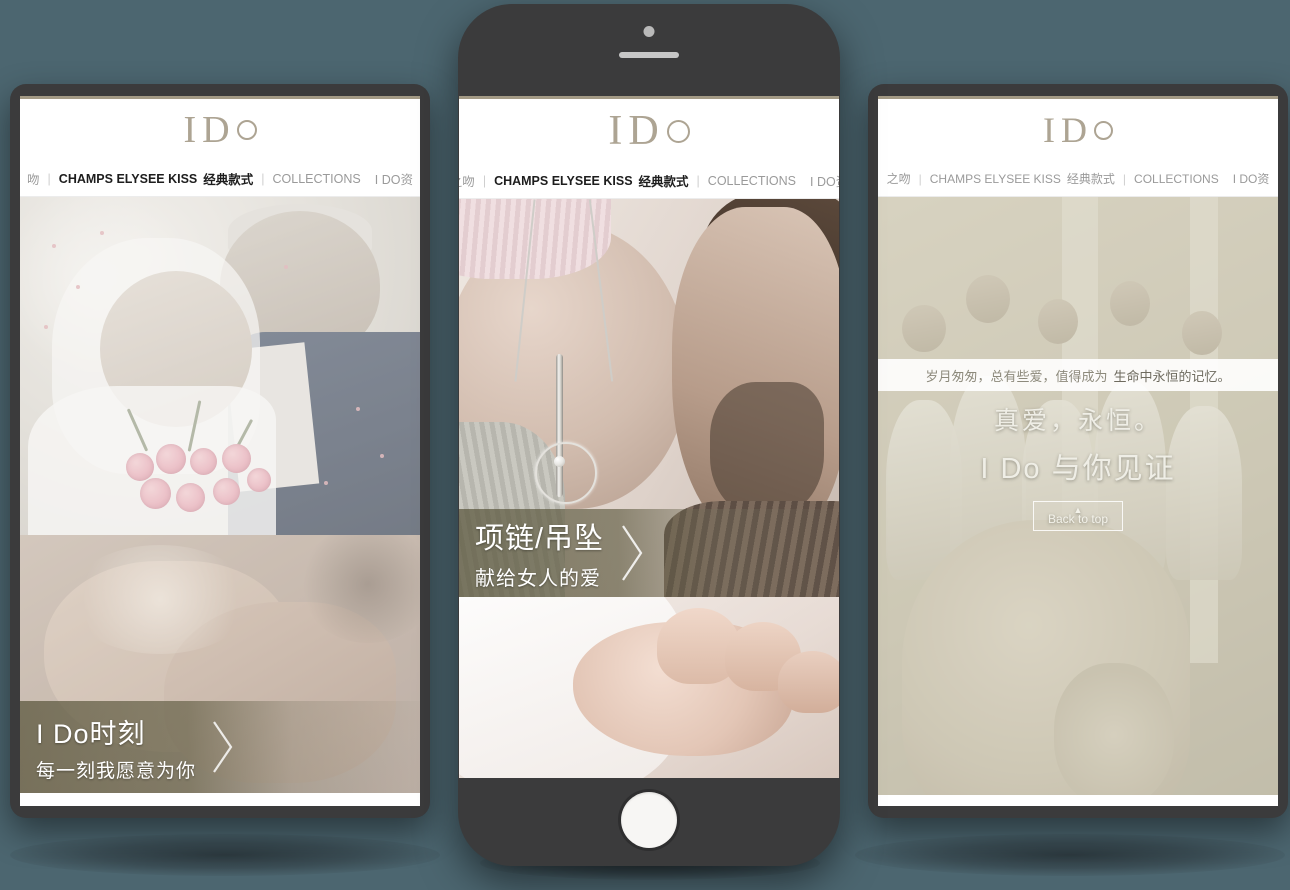 Image resolution: width=1290 pixels, height=890 pixels. I want to click on hero-caption-left: I Do时刻 每一刻我愿意为你, so click(220, 747).